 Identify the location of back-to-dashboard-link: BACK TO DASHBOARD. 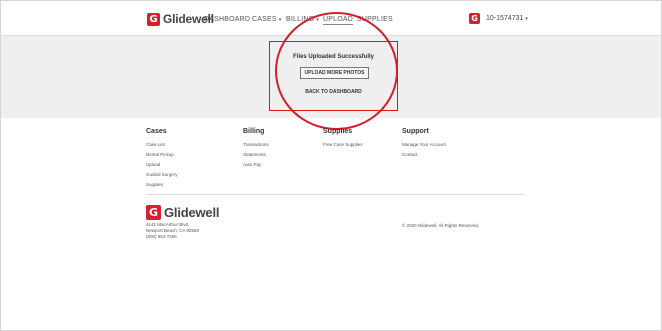
(333, 92).